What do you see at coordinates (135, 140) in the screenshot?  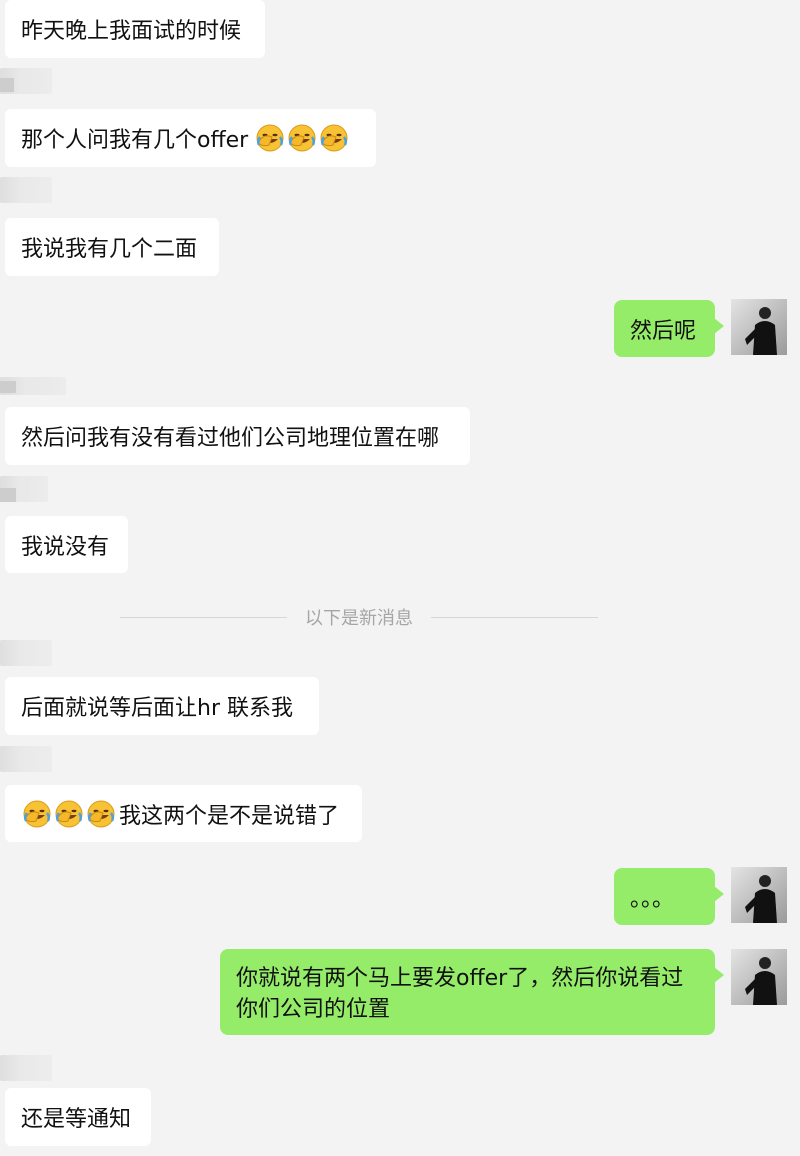 I see `message-text: 那个人问我有几个offer` at bounding box center [135, 140].